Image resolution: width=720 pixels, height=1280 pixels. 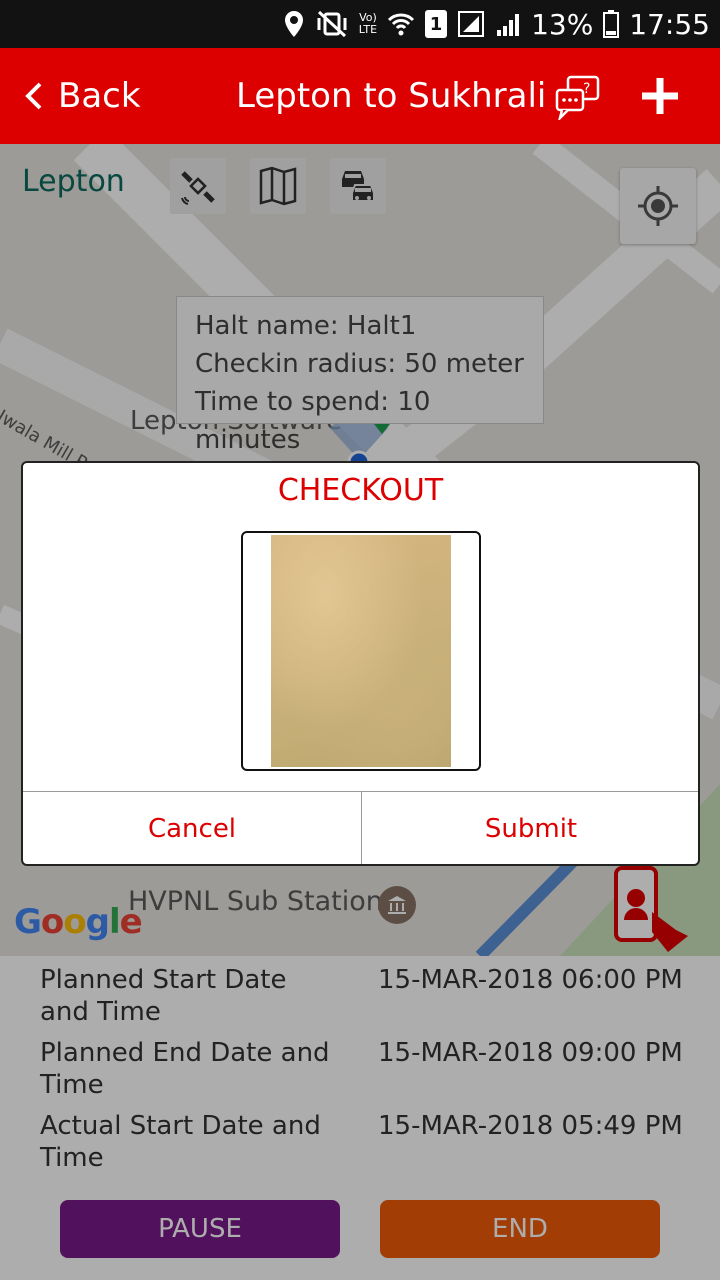 What do you see at coordinates (368, 29) in the screenshot?
I see `network-label: LTE` at bounding box center [368, 29].